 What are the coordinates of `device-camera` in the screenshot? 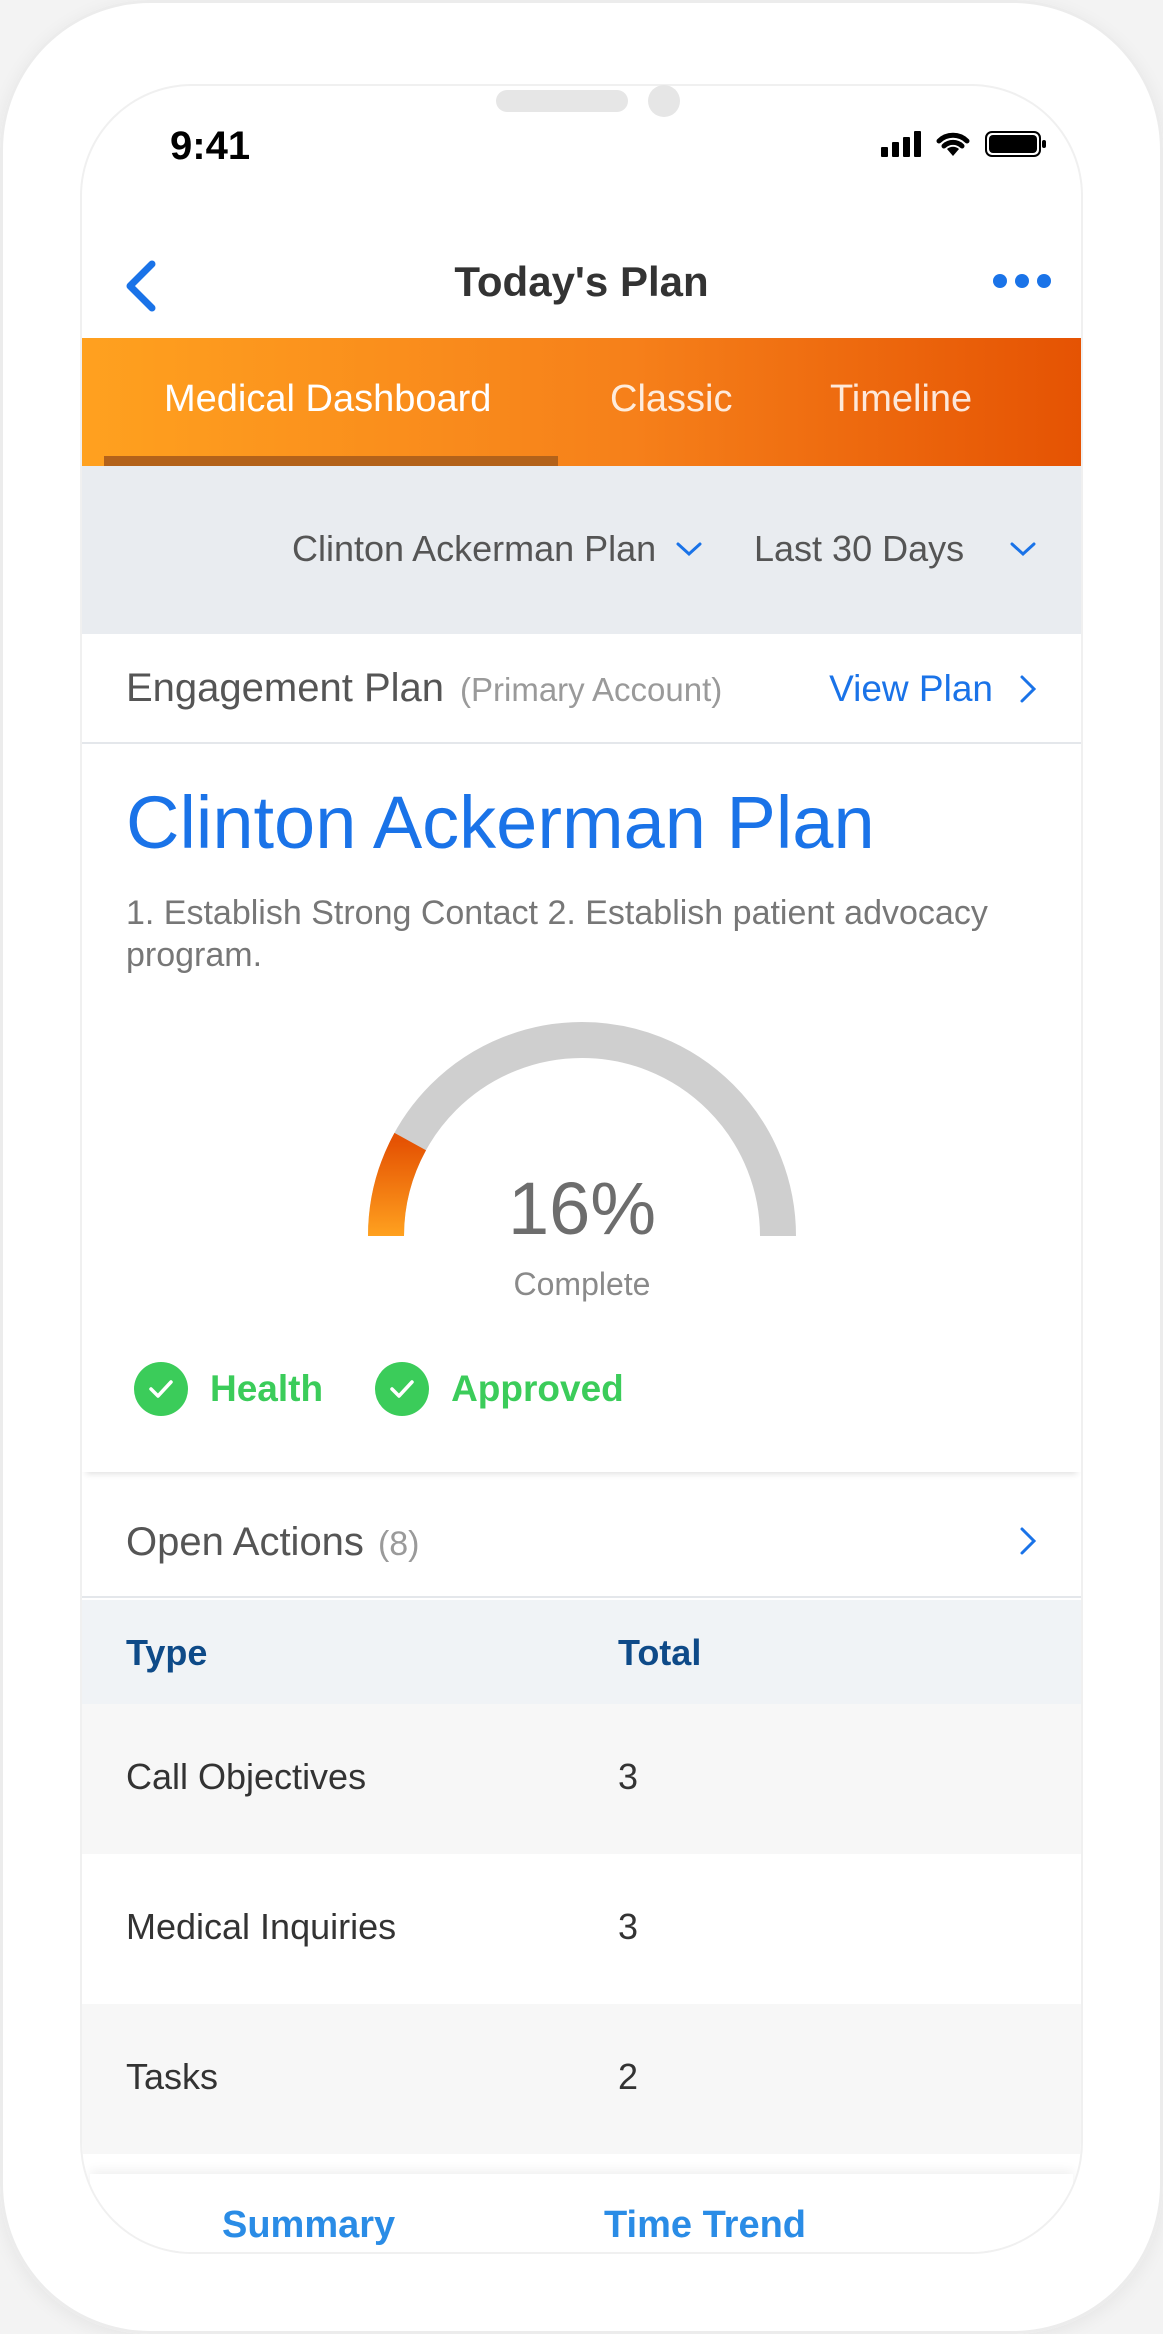 It's located at (664, 101).